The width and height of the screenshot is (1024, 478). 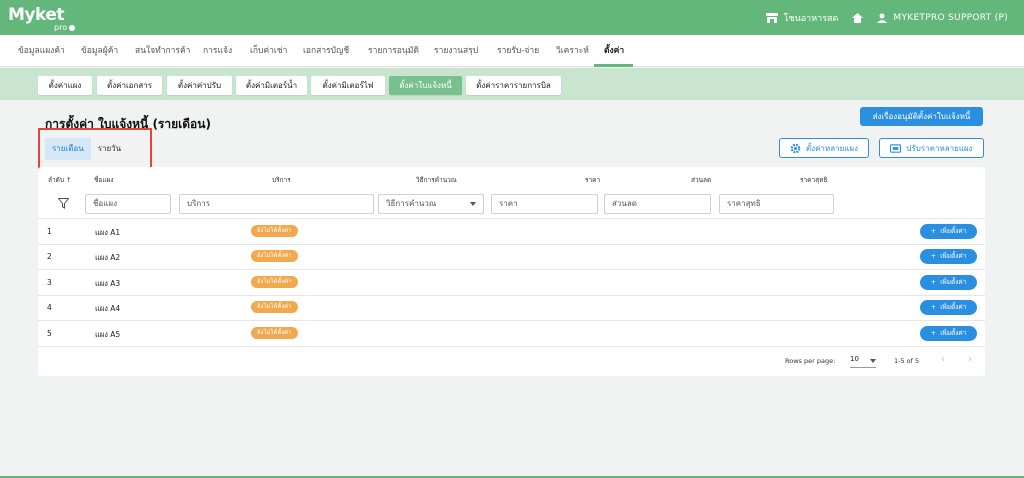 I want to click on rows-per-page-select: 10, so click(x=863, y=361).